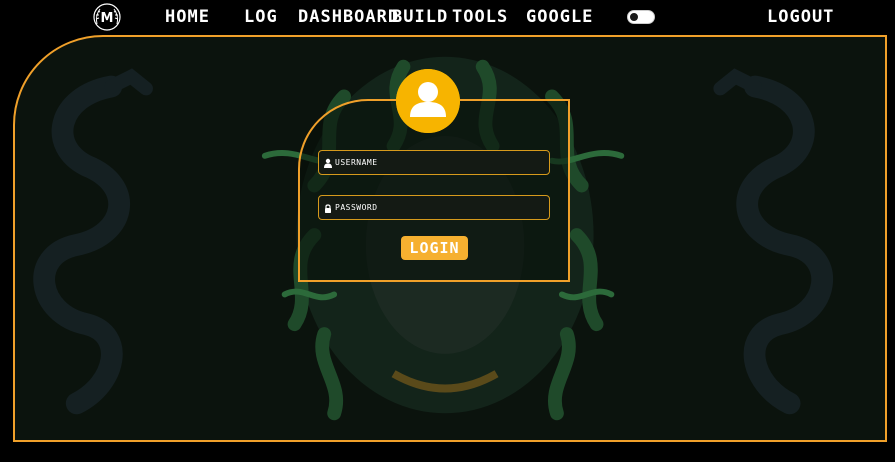 This screenshot has width=895, height=462. I want to click on password-input, so click(434, 207).